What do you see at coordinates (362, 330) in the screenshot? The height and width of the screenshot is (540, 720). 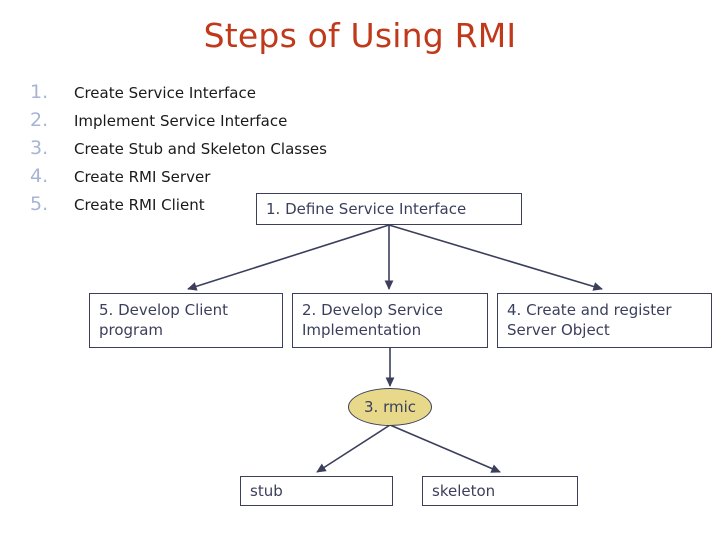 I see `node-label-line2: Implementation` at bounding box center [362, 330].